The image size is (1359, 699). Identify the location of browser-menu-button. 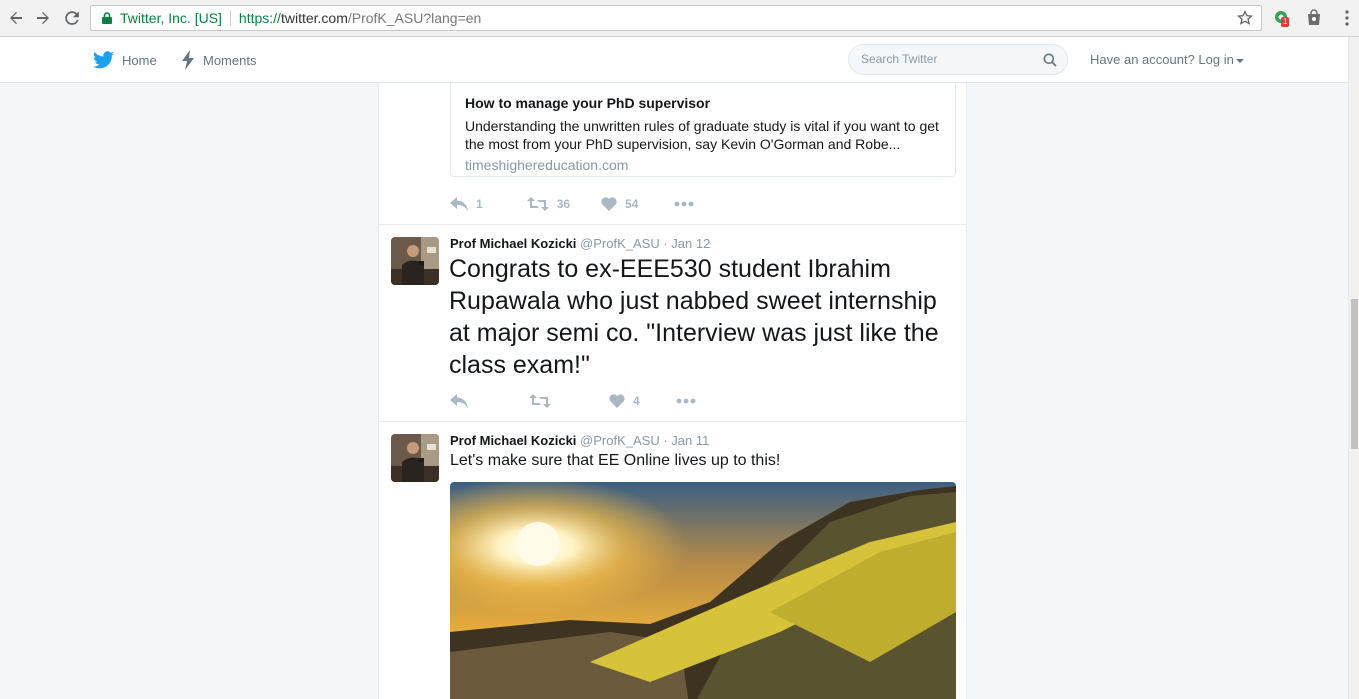
(1347, 18).